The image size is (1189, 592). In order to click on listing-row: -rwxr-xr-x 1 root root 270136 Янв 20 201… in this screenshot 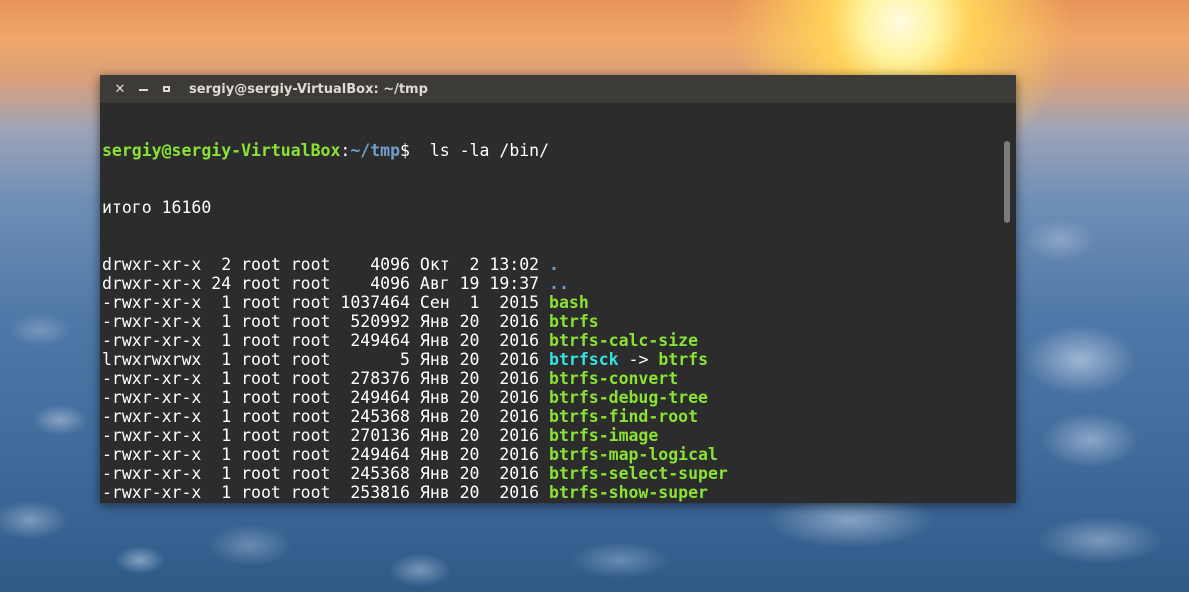, I will do `click(552, 435)`.